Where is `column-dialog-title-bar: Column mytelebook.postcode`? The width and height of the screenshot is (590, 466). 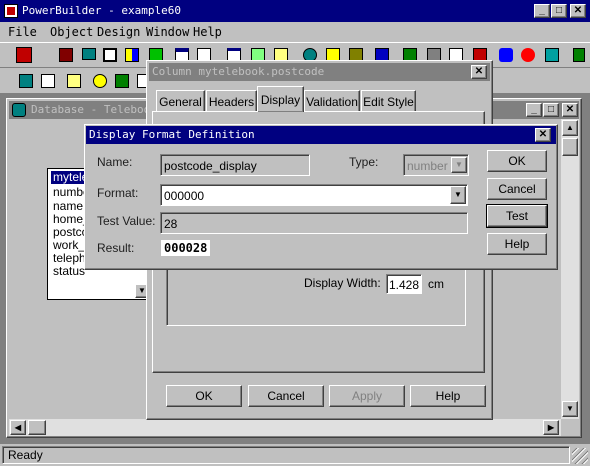 column-dialog-title-bar: Column mytelebook.postcode is located at coordinates (319, 72).